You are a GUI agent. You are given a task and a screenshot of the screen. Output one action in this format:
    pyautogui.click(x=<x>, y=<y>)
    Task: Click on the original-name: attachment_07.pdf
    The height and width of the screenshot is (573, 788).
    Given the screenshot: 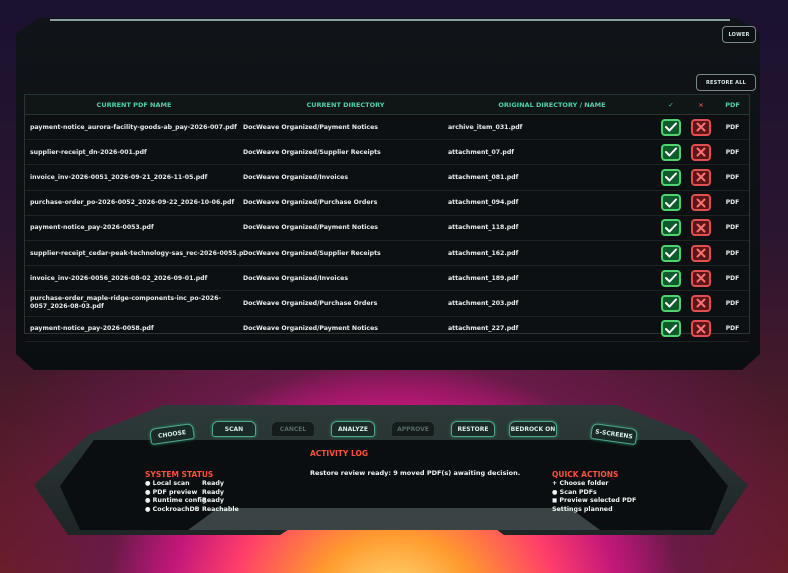 What is the action you would take?
    pyautogui.click(x=481, y=152)
    